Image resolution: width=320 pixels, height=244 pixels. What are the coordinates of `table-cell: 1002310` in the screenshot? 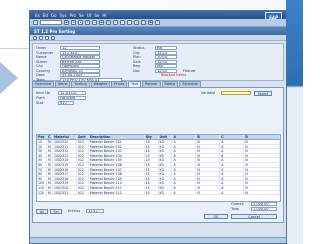 It's located at (65, 142).